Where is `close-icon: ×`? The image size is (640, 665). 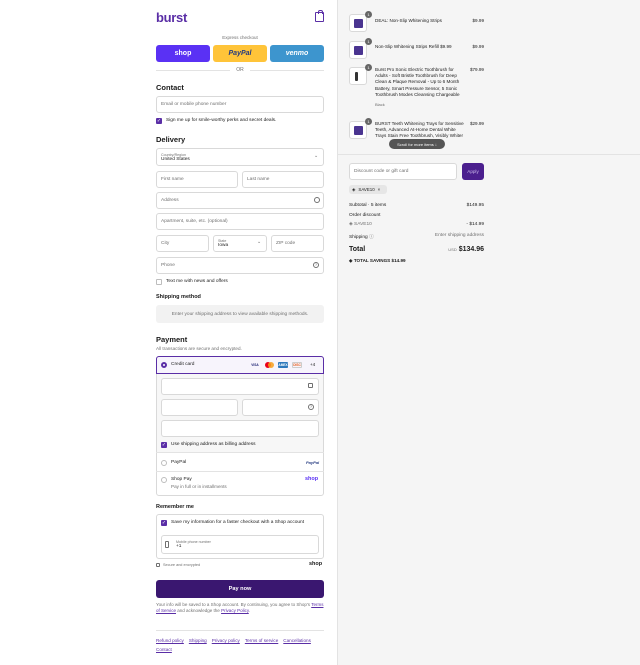
close-icon: × is located at coordinates (379, 189).